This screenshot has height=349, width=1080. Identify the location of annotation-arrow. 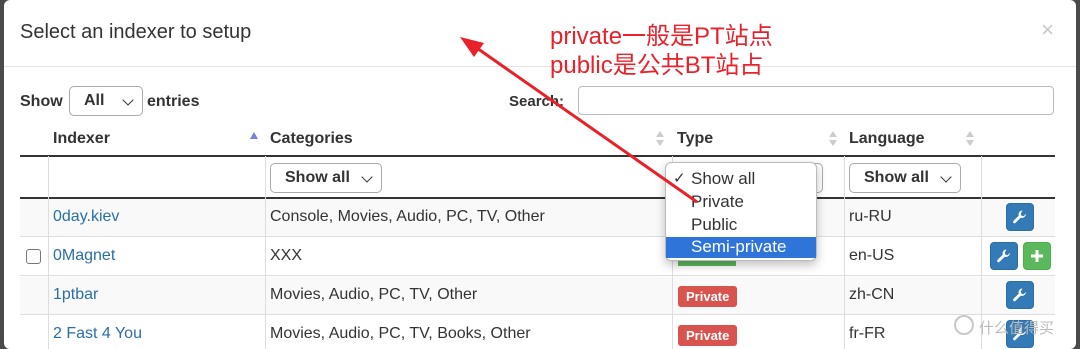
(579, 120).